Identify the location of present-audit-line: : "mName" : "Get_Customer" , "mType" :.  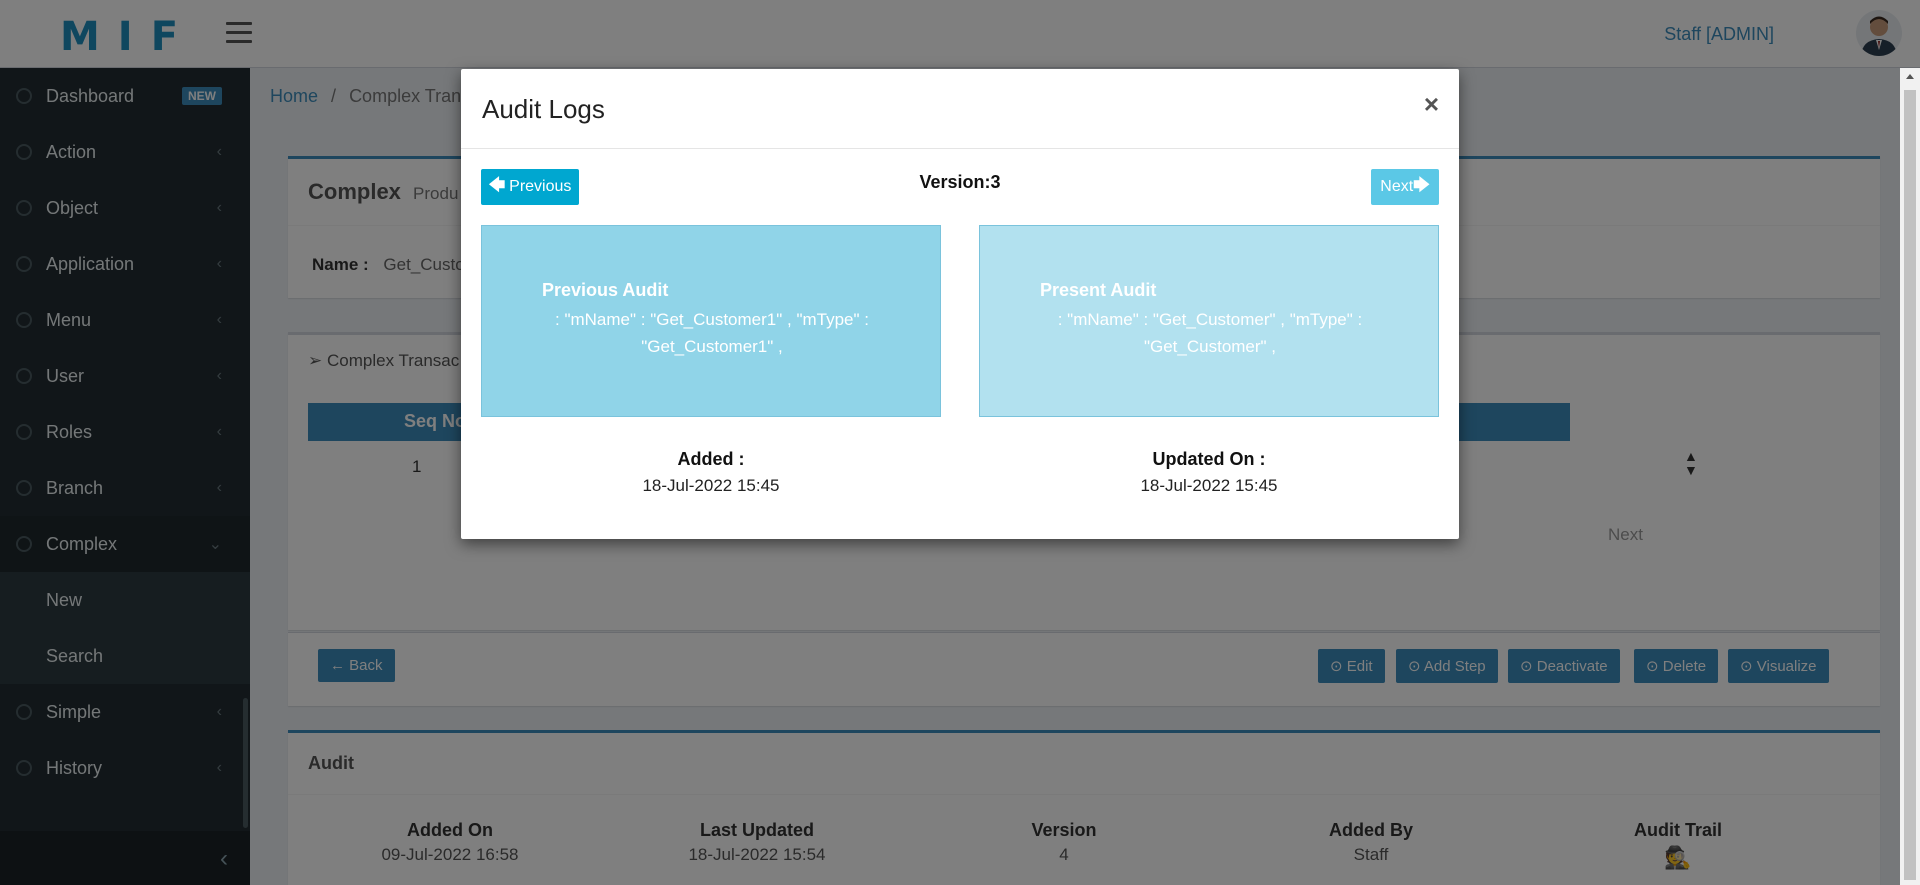
(1210, 319).